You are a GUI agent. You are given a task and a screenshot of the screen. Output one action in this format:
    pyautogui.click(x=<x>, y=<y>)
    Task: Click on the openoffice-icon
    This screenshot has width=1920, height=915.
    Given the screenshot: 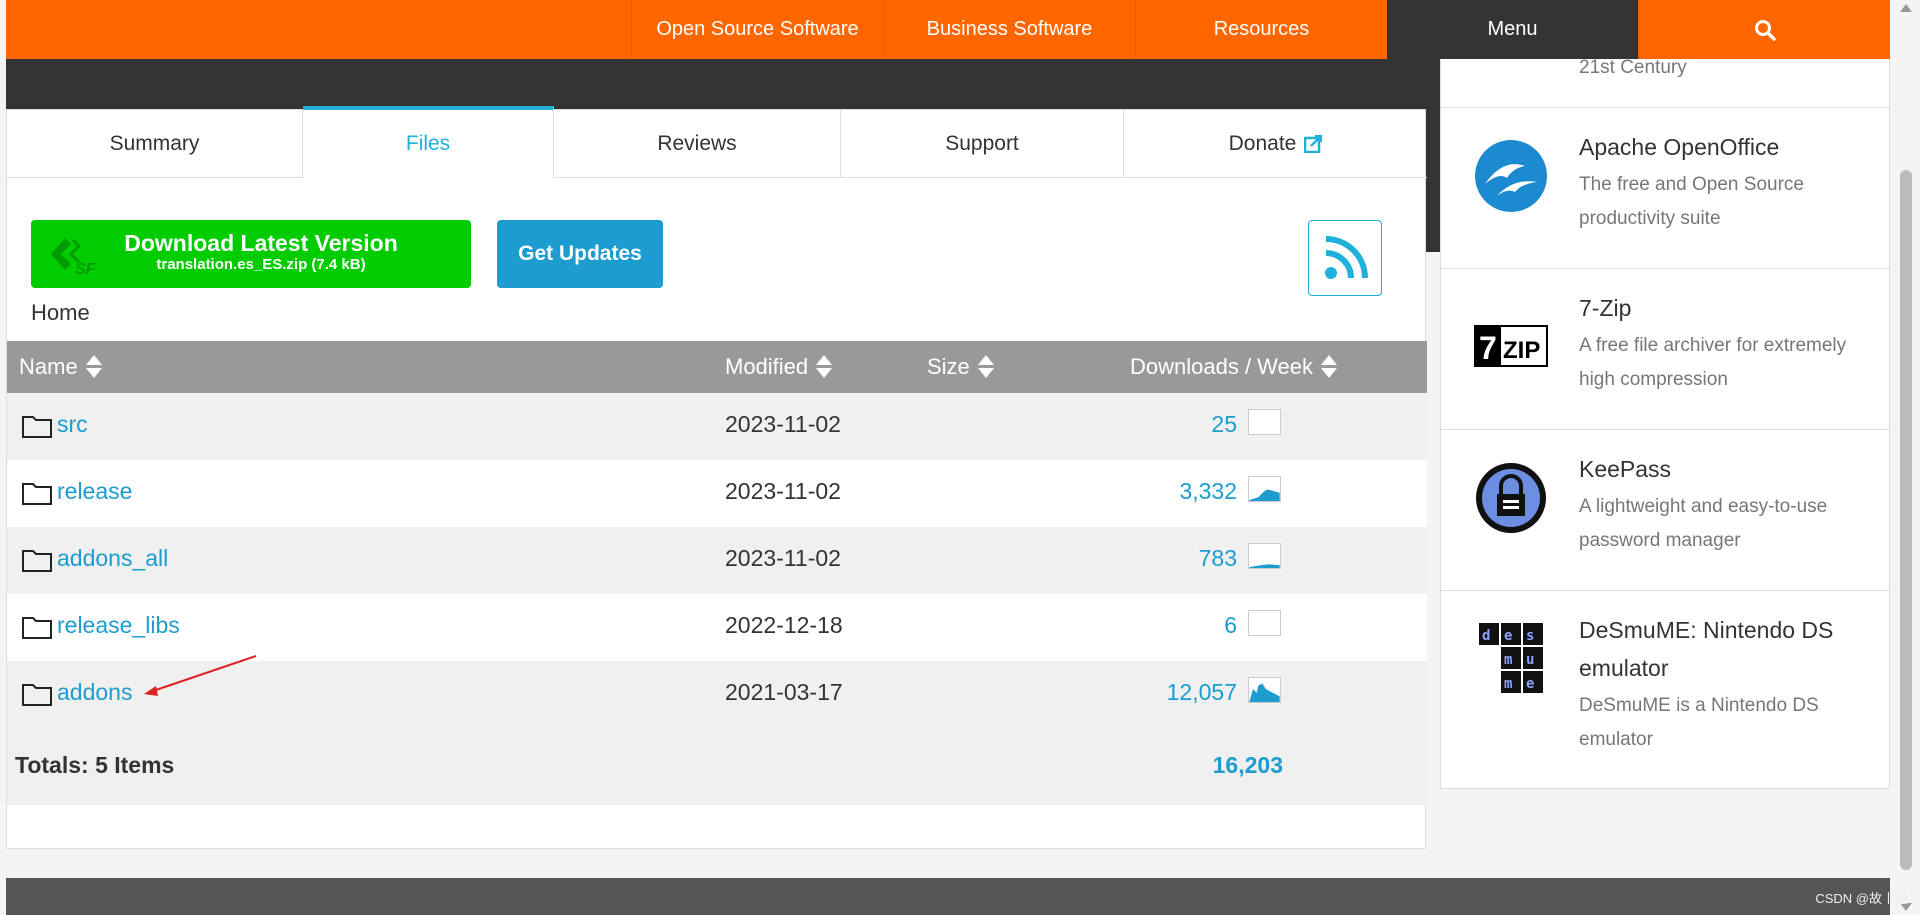 What is the action you would take?
    pyautogui.click(x=1511, y=176)
    